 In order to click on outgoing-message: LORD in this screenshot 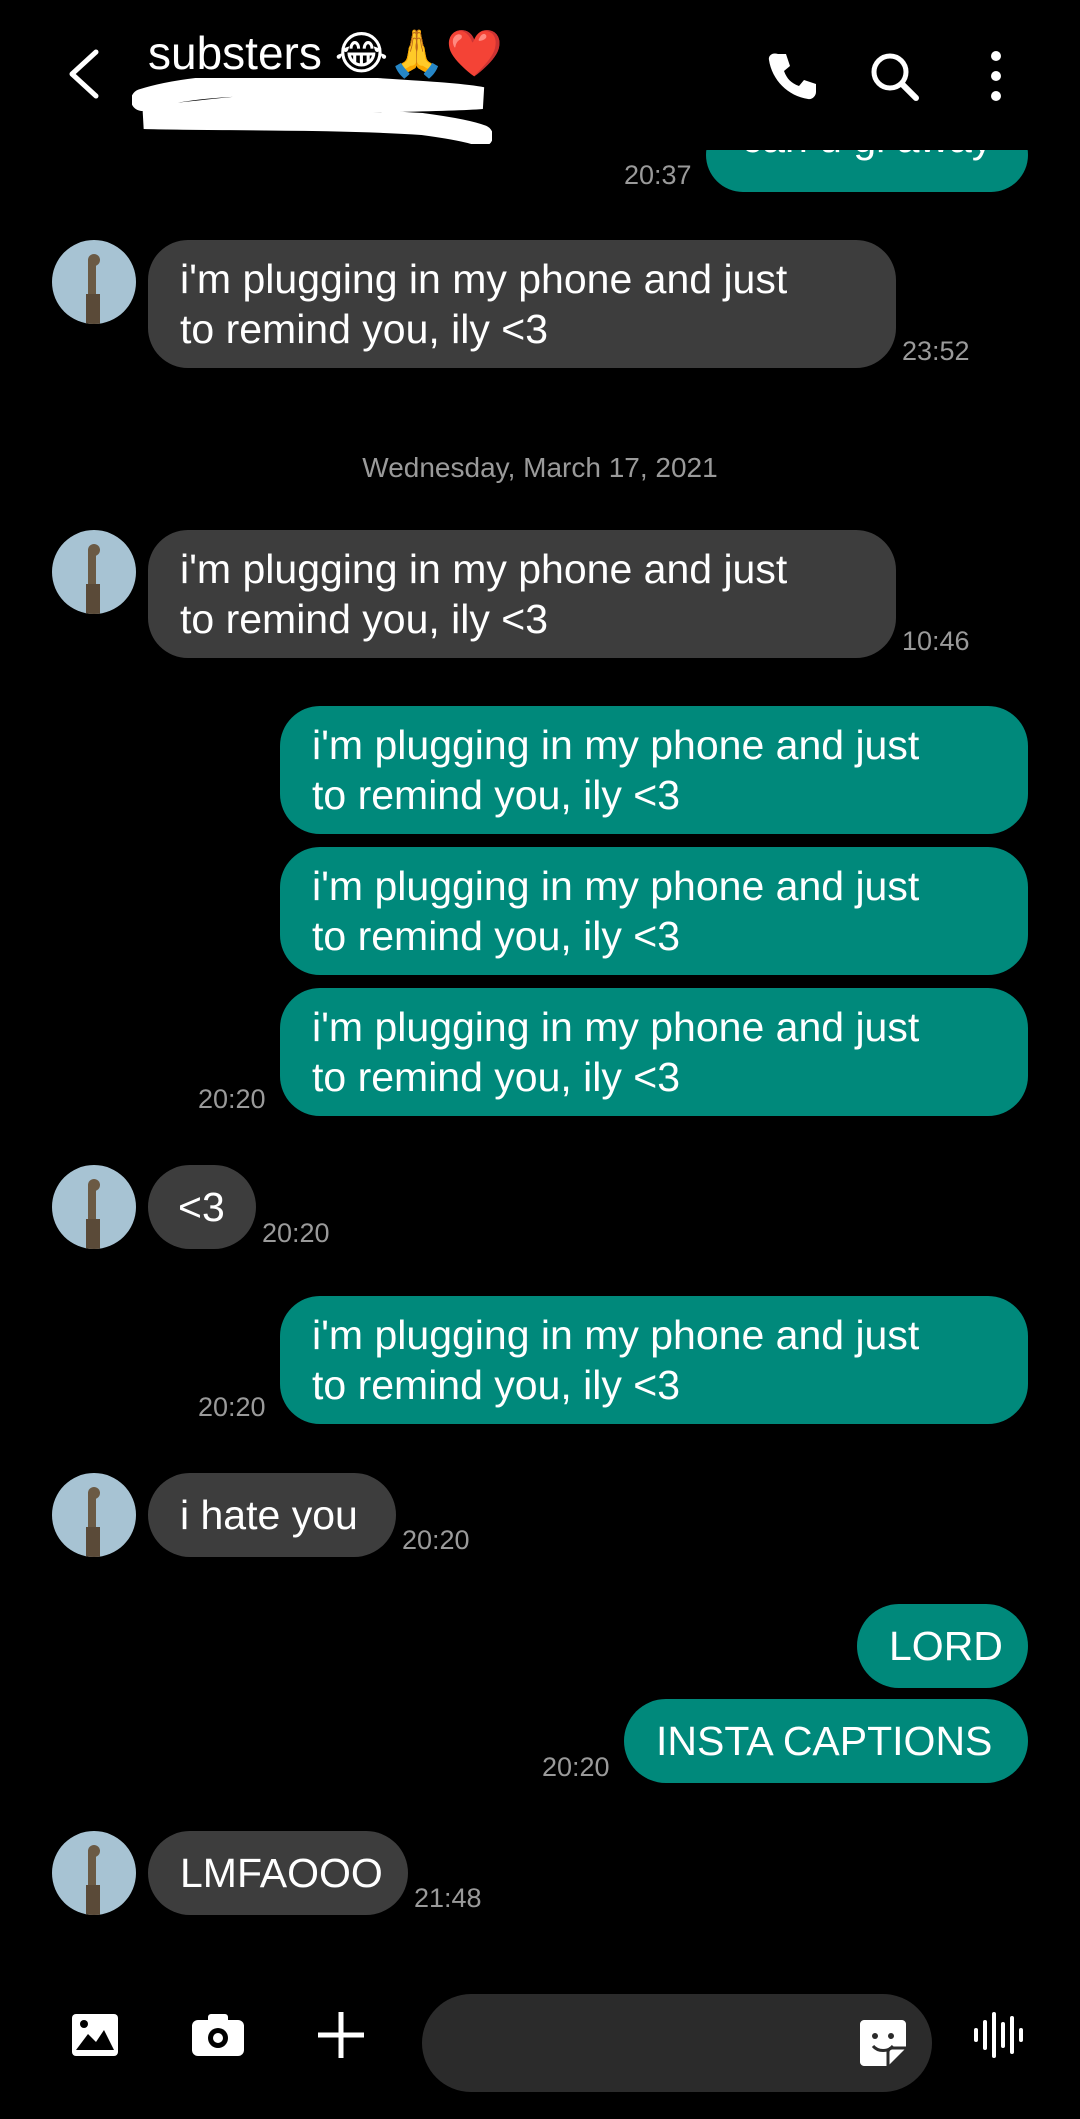, I will do `click(942, 1646)`.